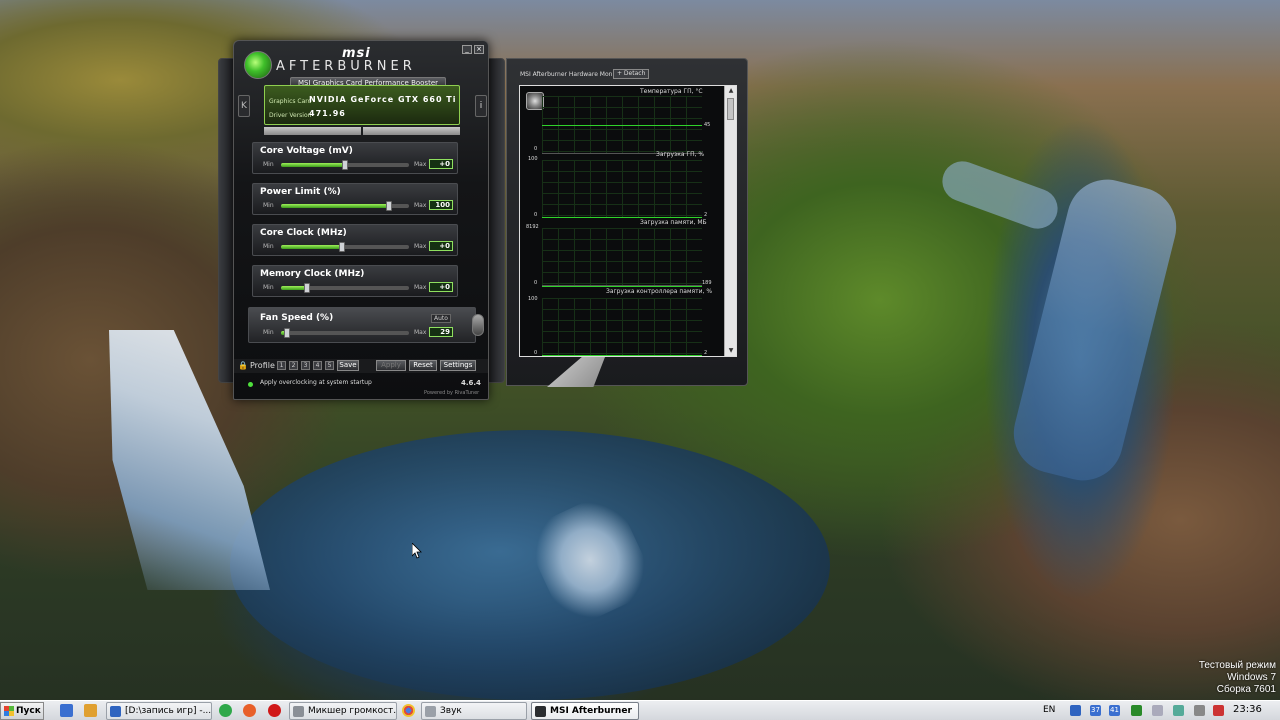 The image size is (1280, 720). I want to click on slider-memory-clock: Memory Clock (MHz) Min Max +0, so click(355, 281).